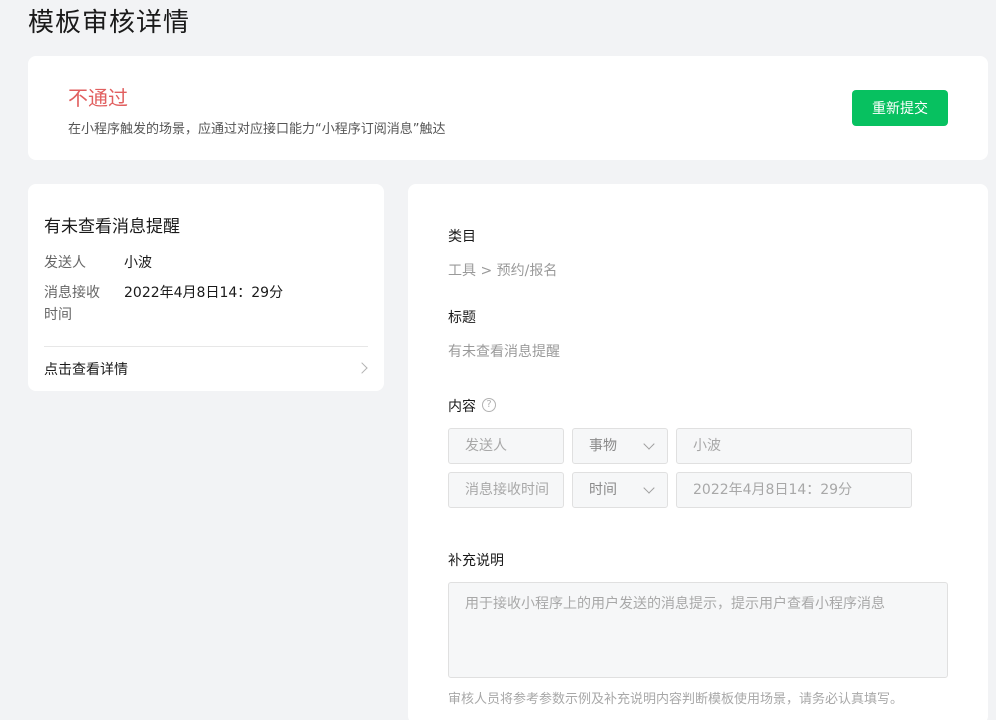  I want to click on title-label: 标题, so click(462, 318).